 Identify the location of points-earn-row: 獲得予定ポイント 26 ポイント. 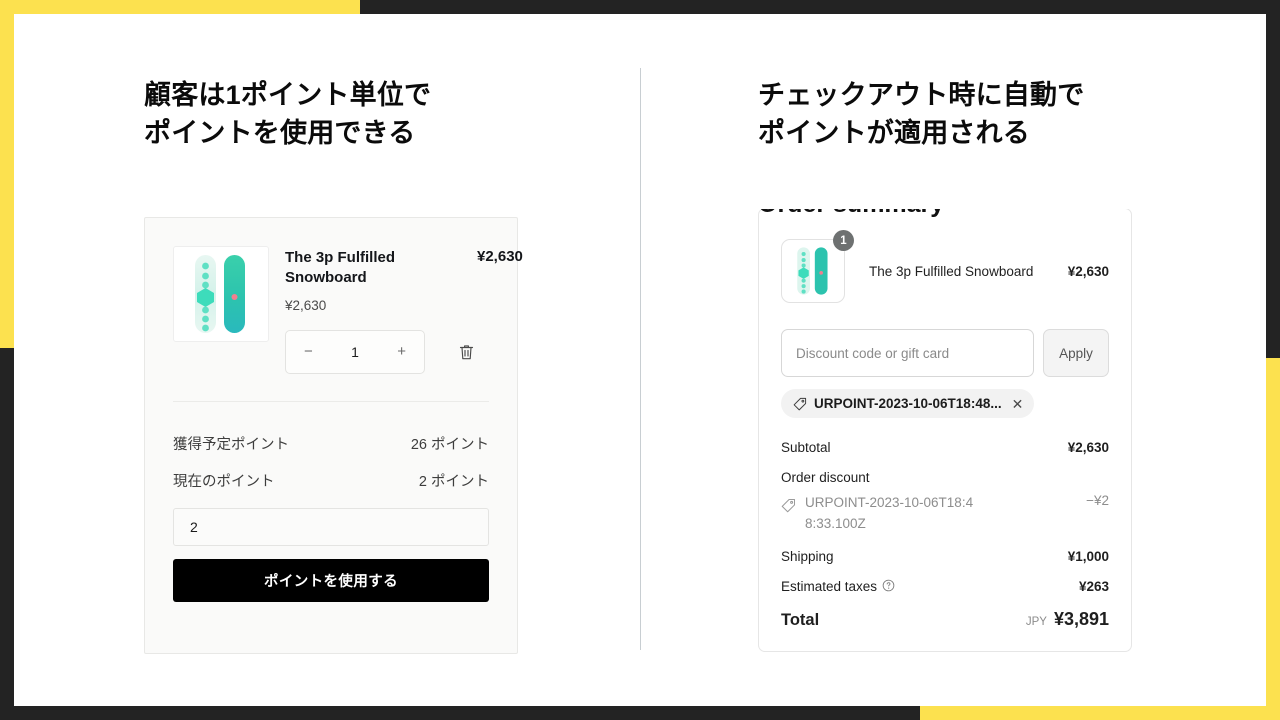
(331, 443).